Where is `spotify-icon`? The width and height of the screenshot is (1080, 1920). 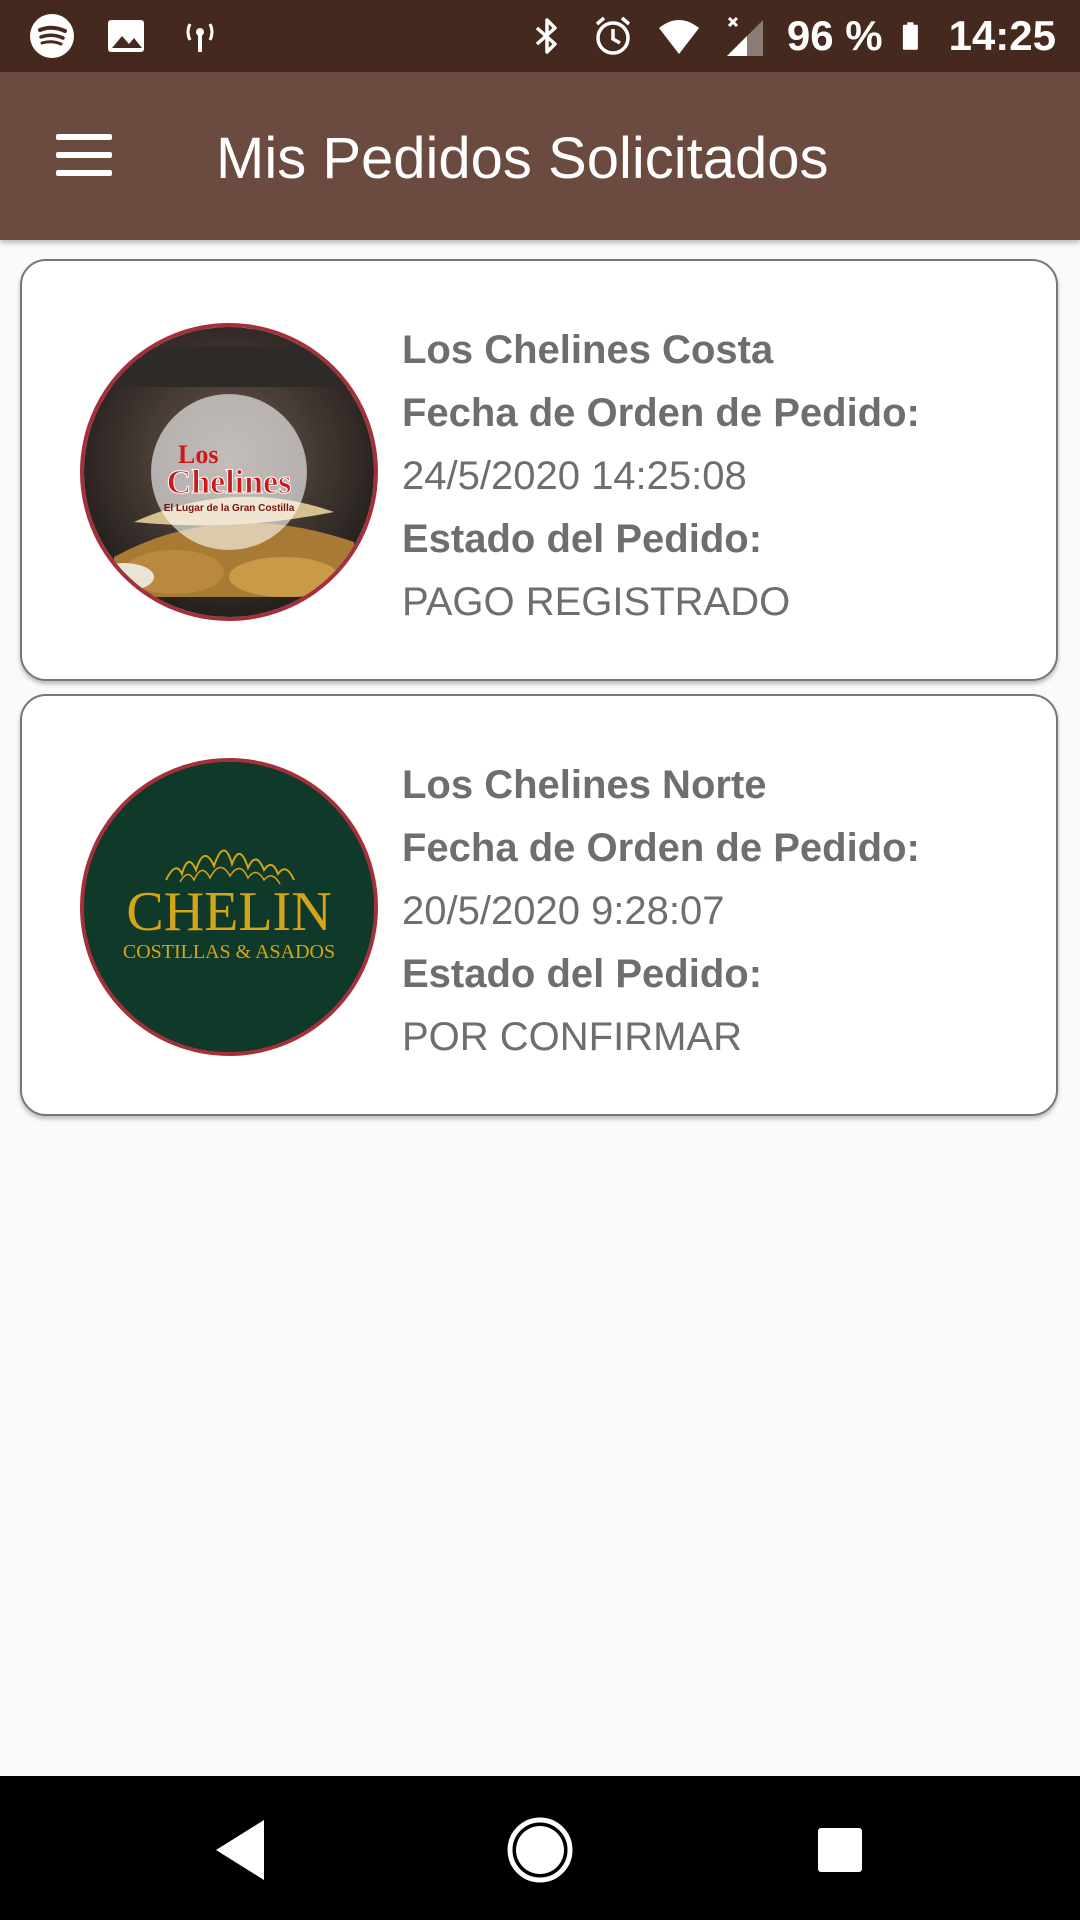
spotify-icon is located at coordinates (52, 36).